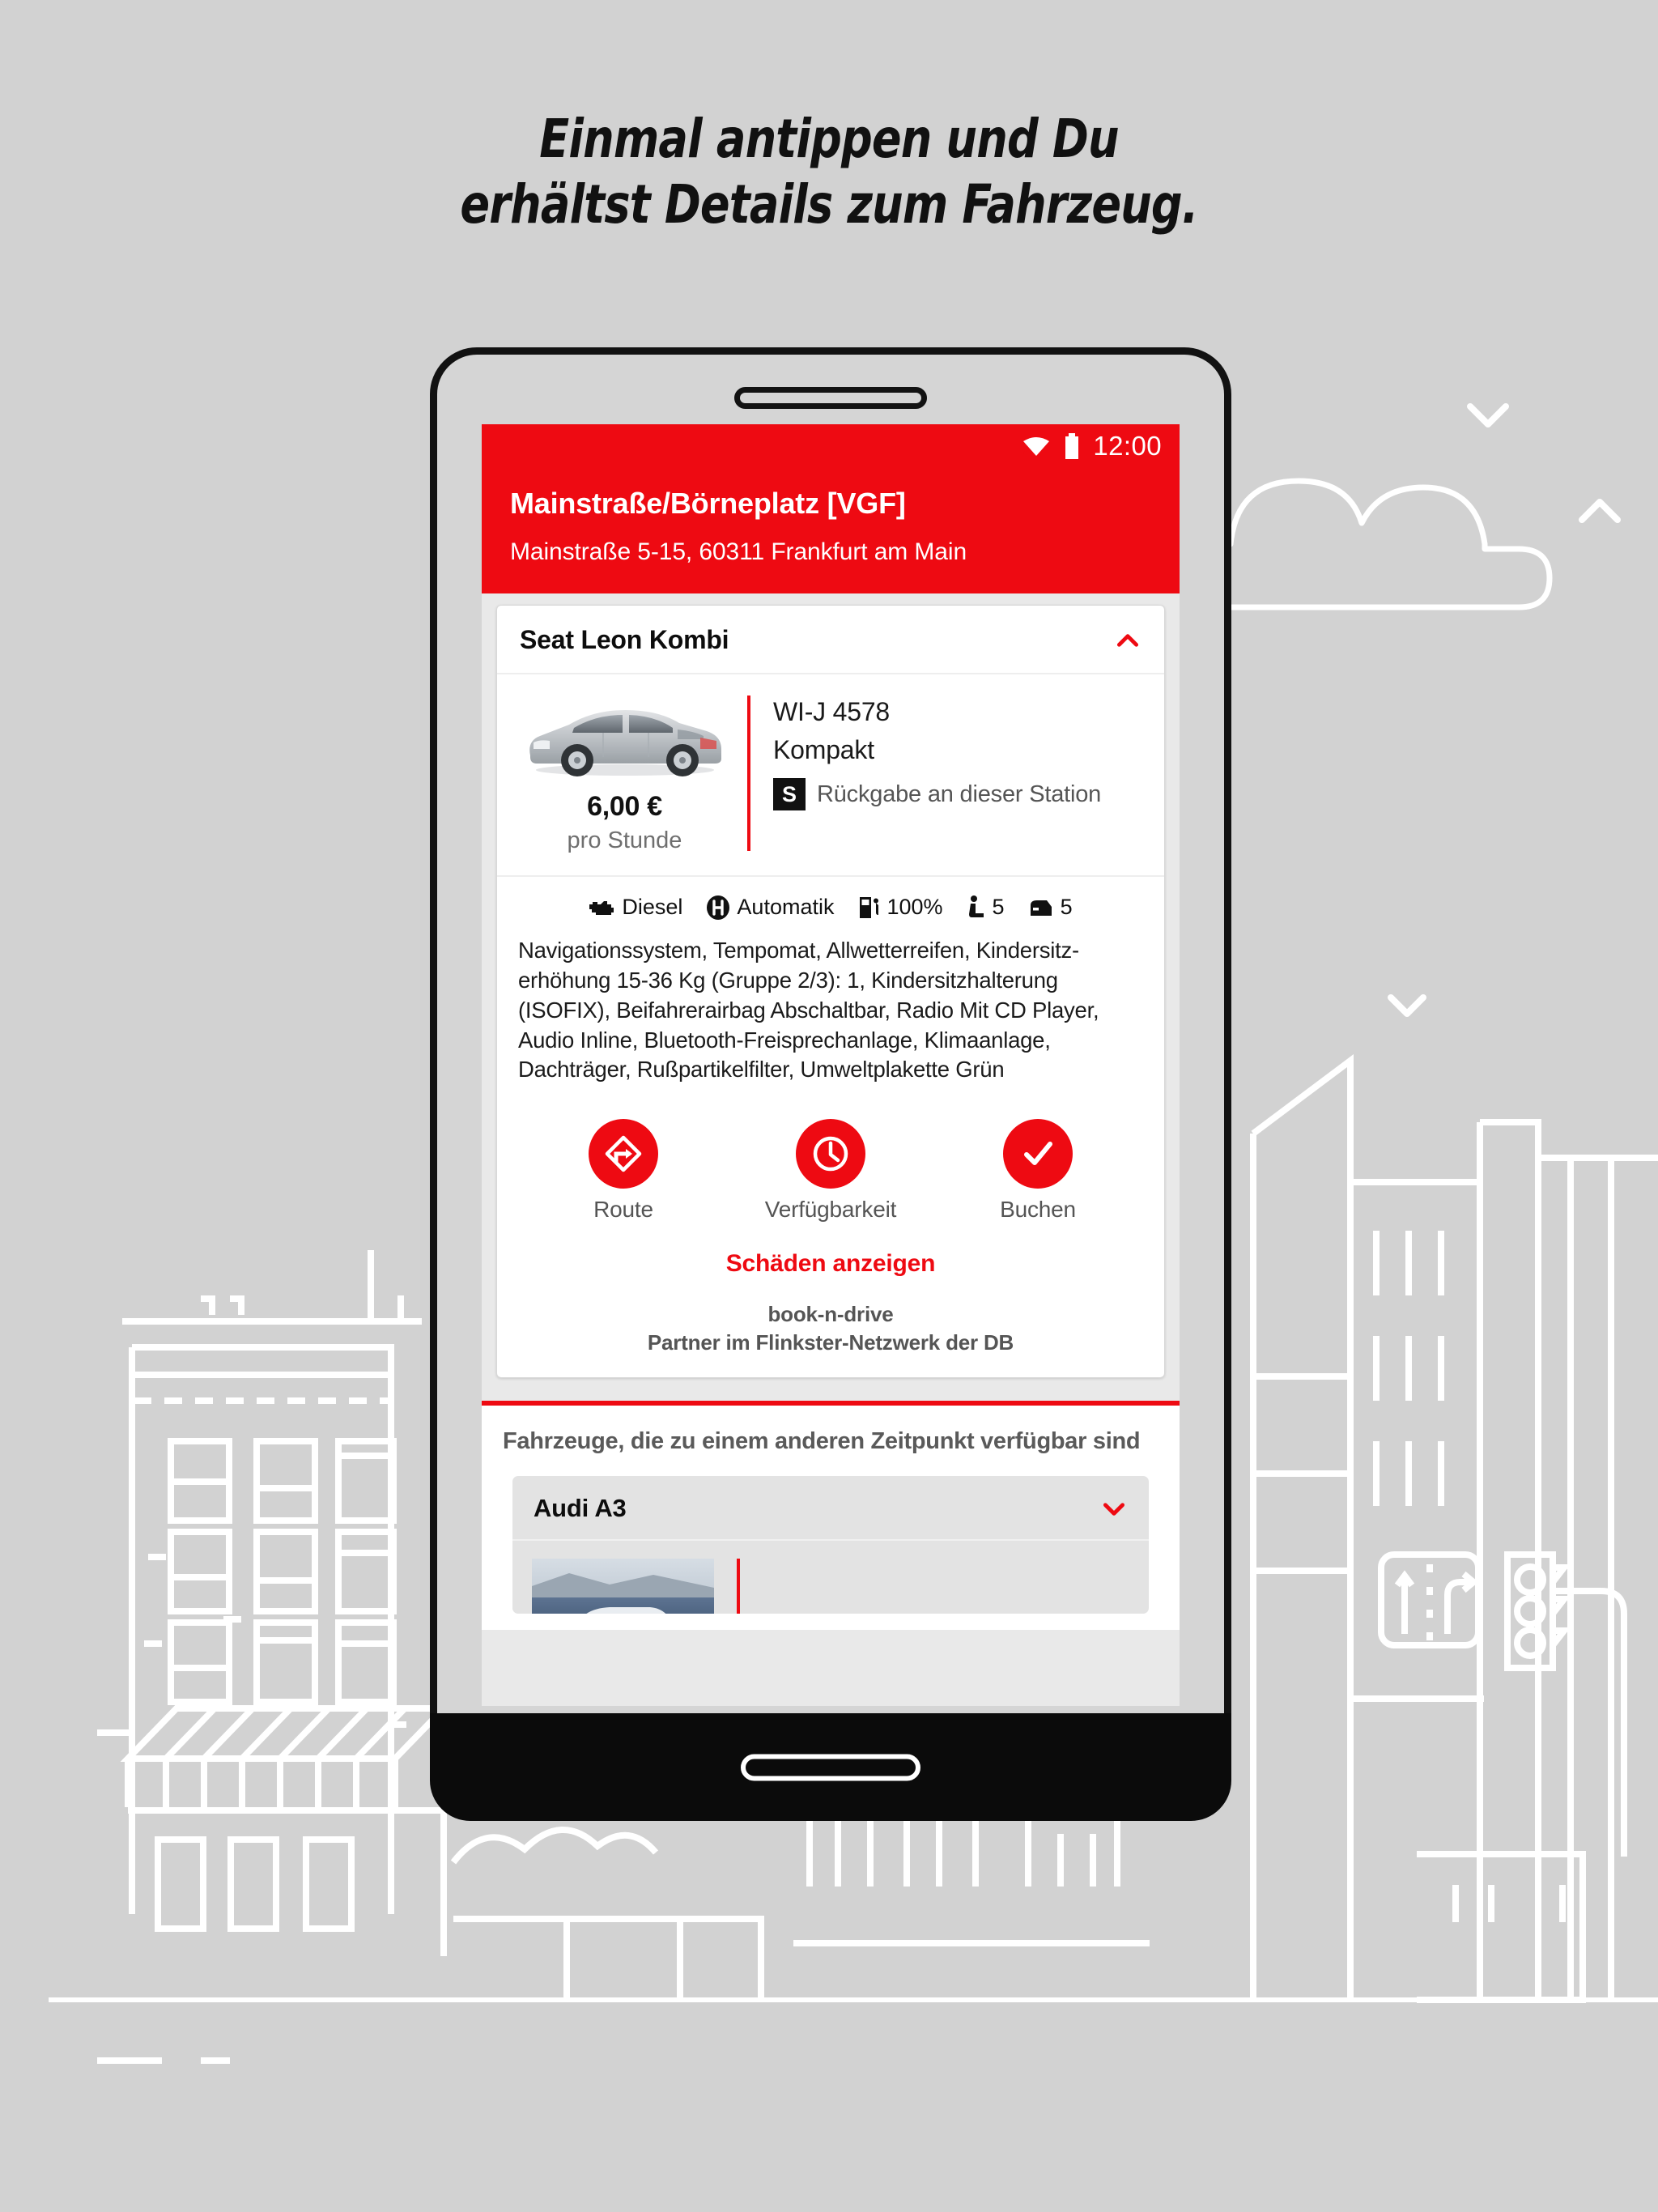 The width and height of the screenshot is (1658, 2212). What do you see at coordinates (738, 1586) in the screenshot?
I see `vertical-divider` at bounding box center [738, 1586].